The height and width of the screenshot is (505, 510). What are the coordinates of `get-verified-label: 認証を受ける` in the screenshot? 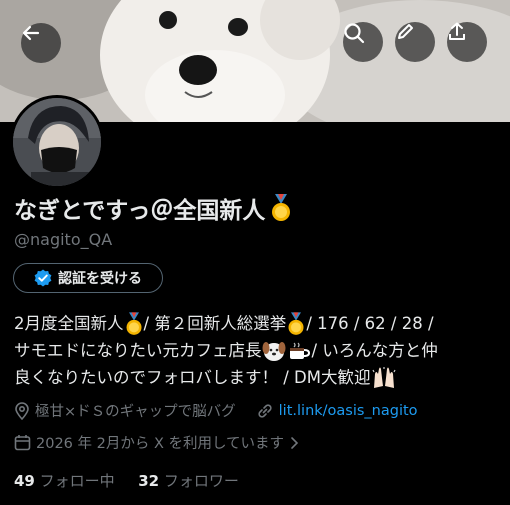 It's located at (100, 279).